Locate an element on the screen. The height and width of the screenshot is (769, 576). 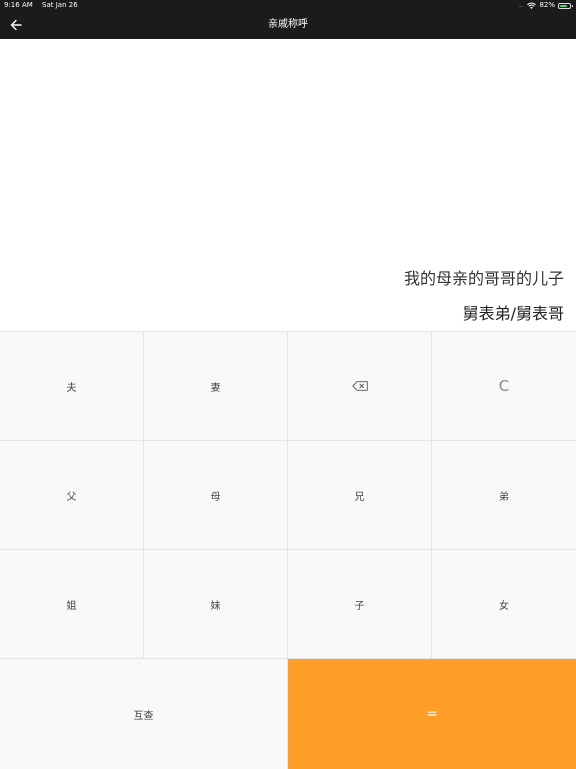
status-date: Sat Jan 26 is located at coordinates (60, 5).